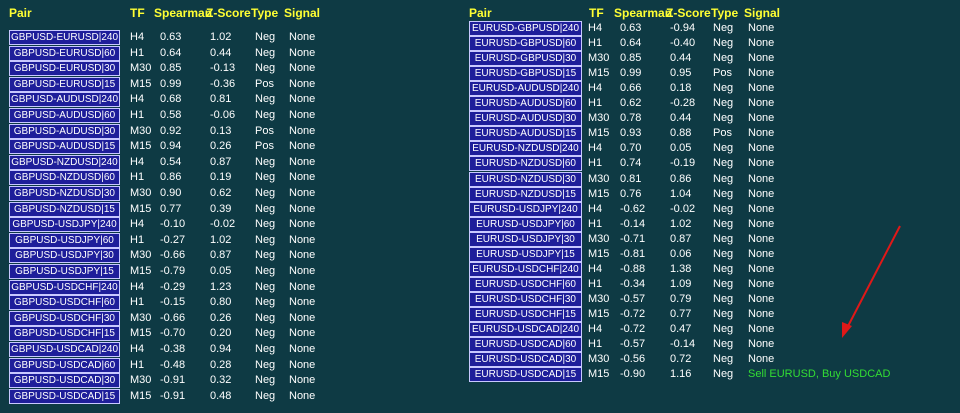 The width and height of the screenshot is (960, 413). I want to click on pair-button: EURUSD-USDCAD|60, so click(525, 344).